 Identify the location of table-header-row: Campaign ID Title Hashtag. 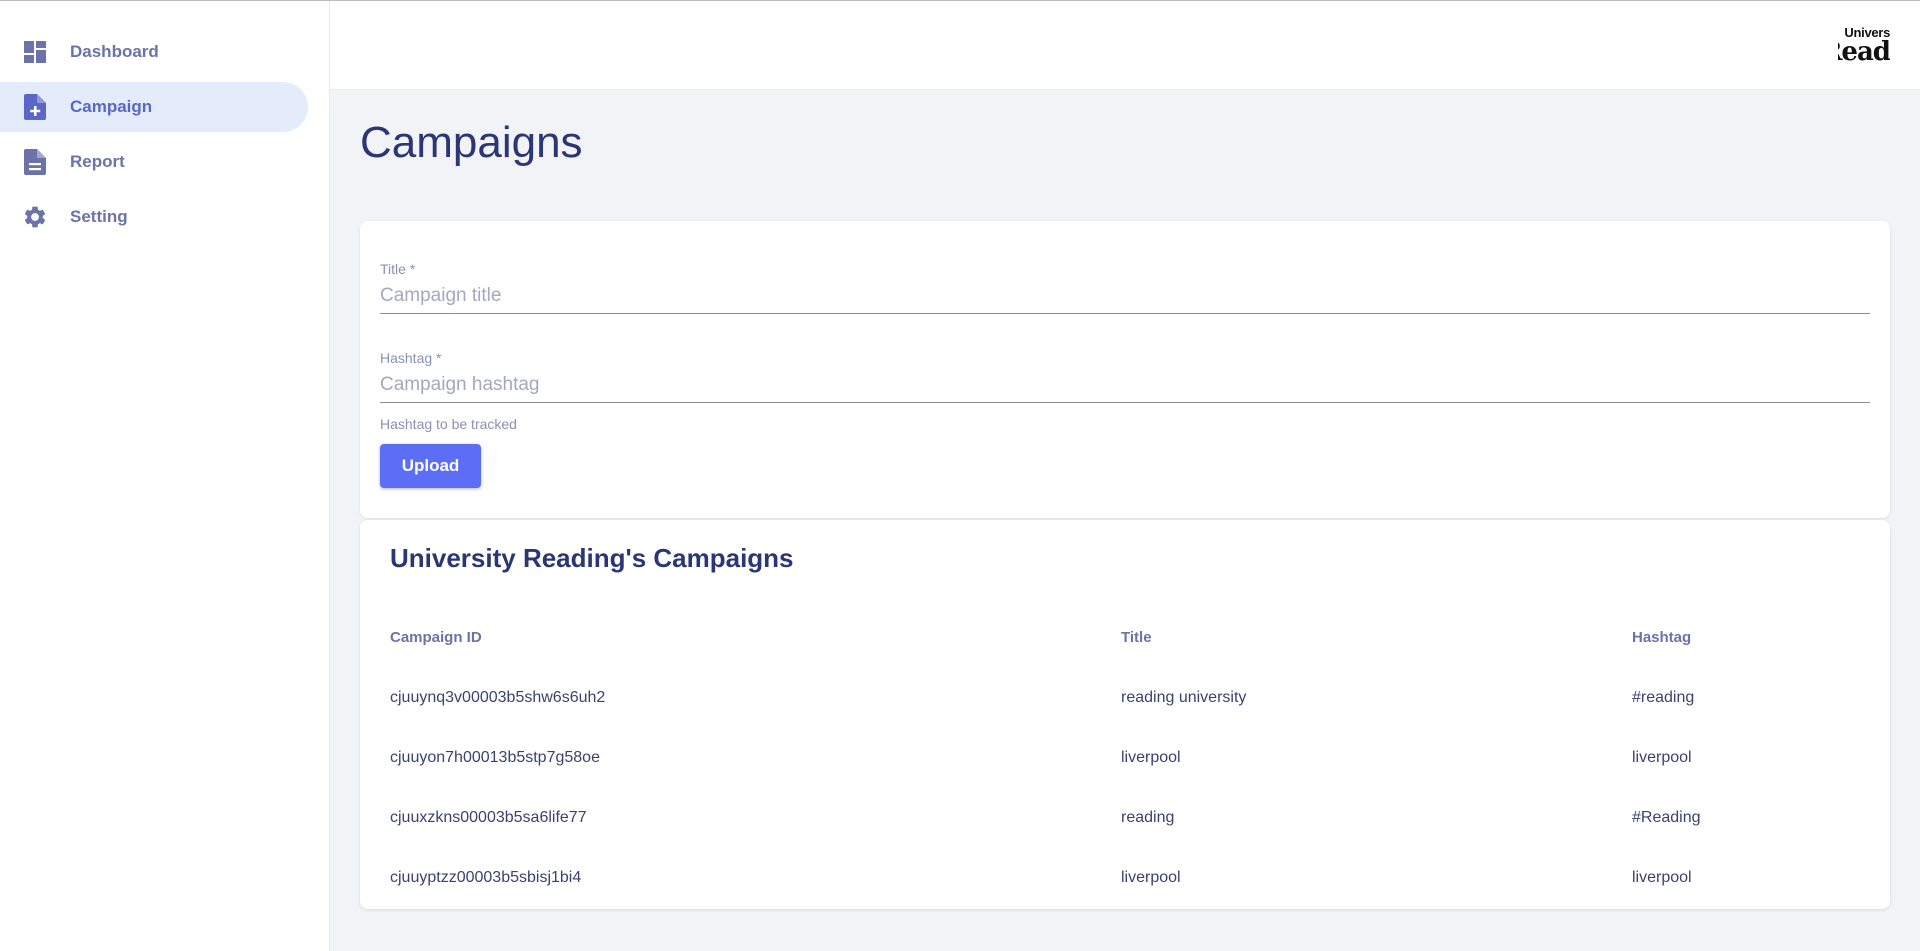
(1125, 637).